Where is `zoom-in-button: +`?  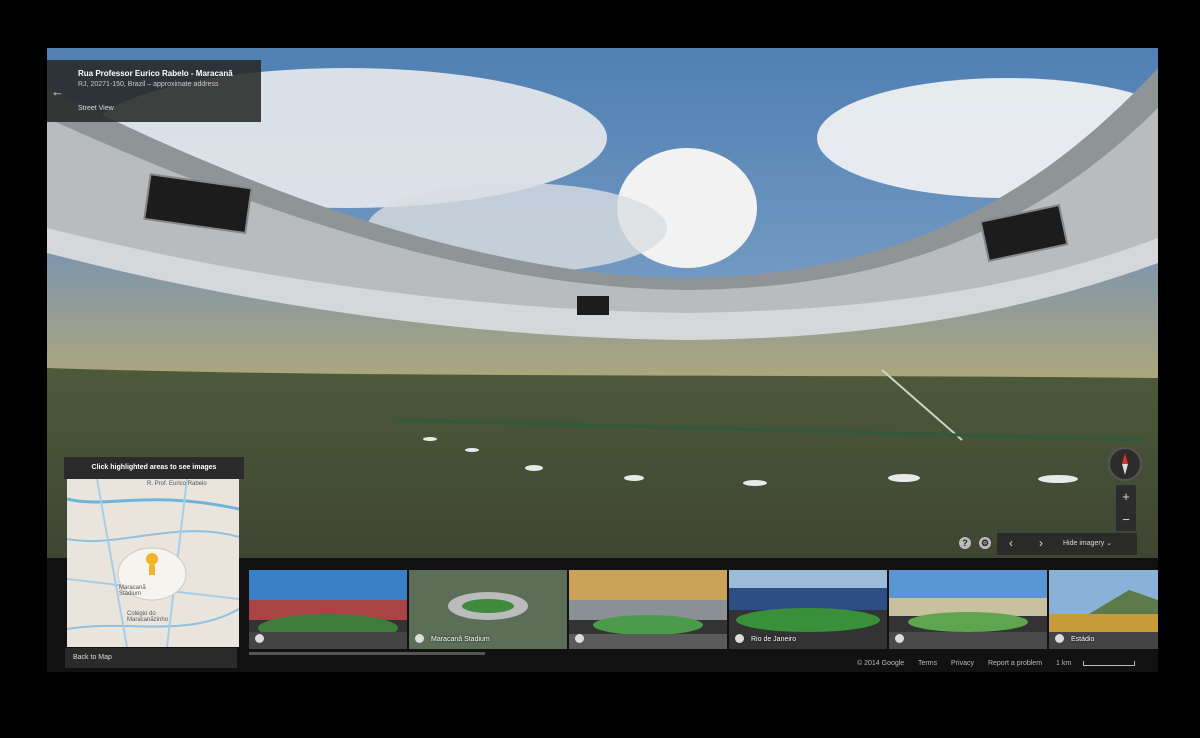
zoom-in-button: + is located at coordinates (1126, 496).